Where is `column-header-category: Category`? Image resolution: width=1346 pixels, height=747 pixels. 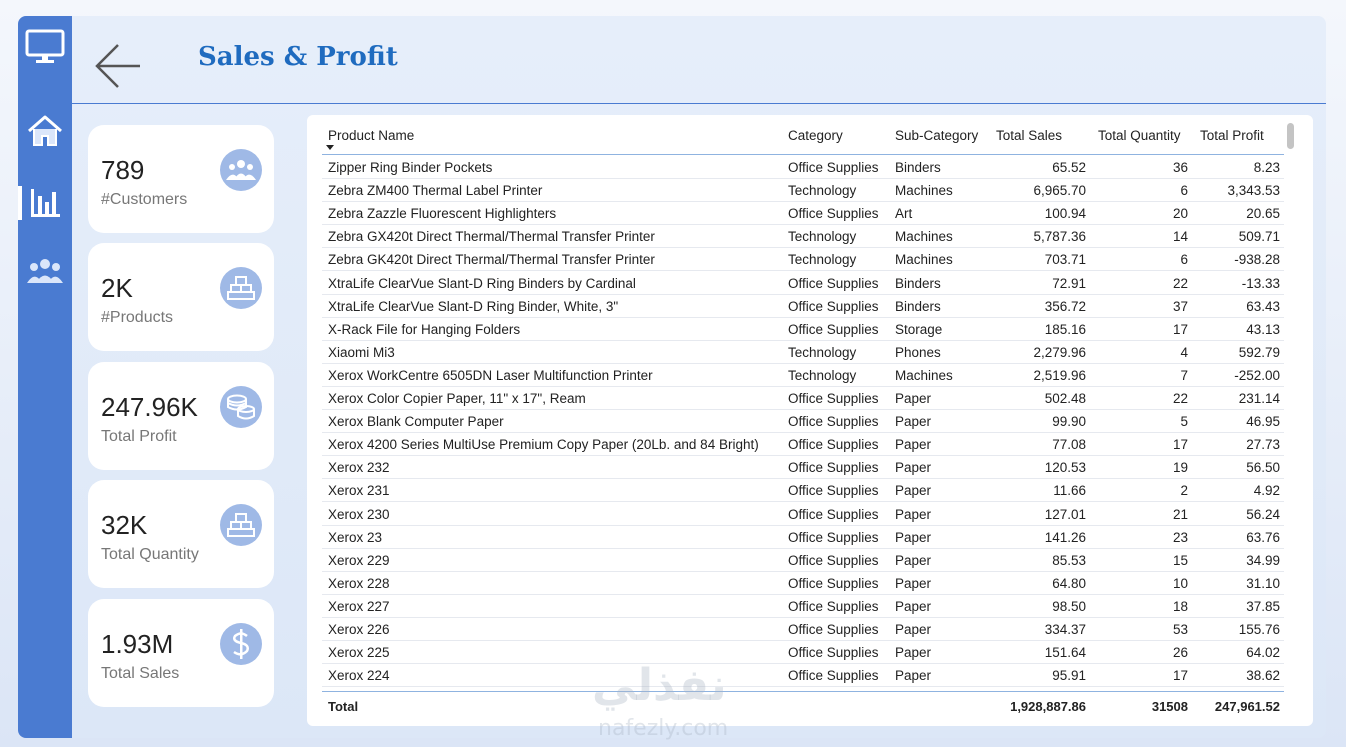
column-header-category: Category is located at coordinates (815, 135).